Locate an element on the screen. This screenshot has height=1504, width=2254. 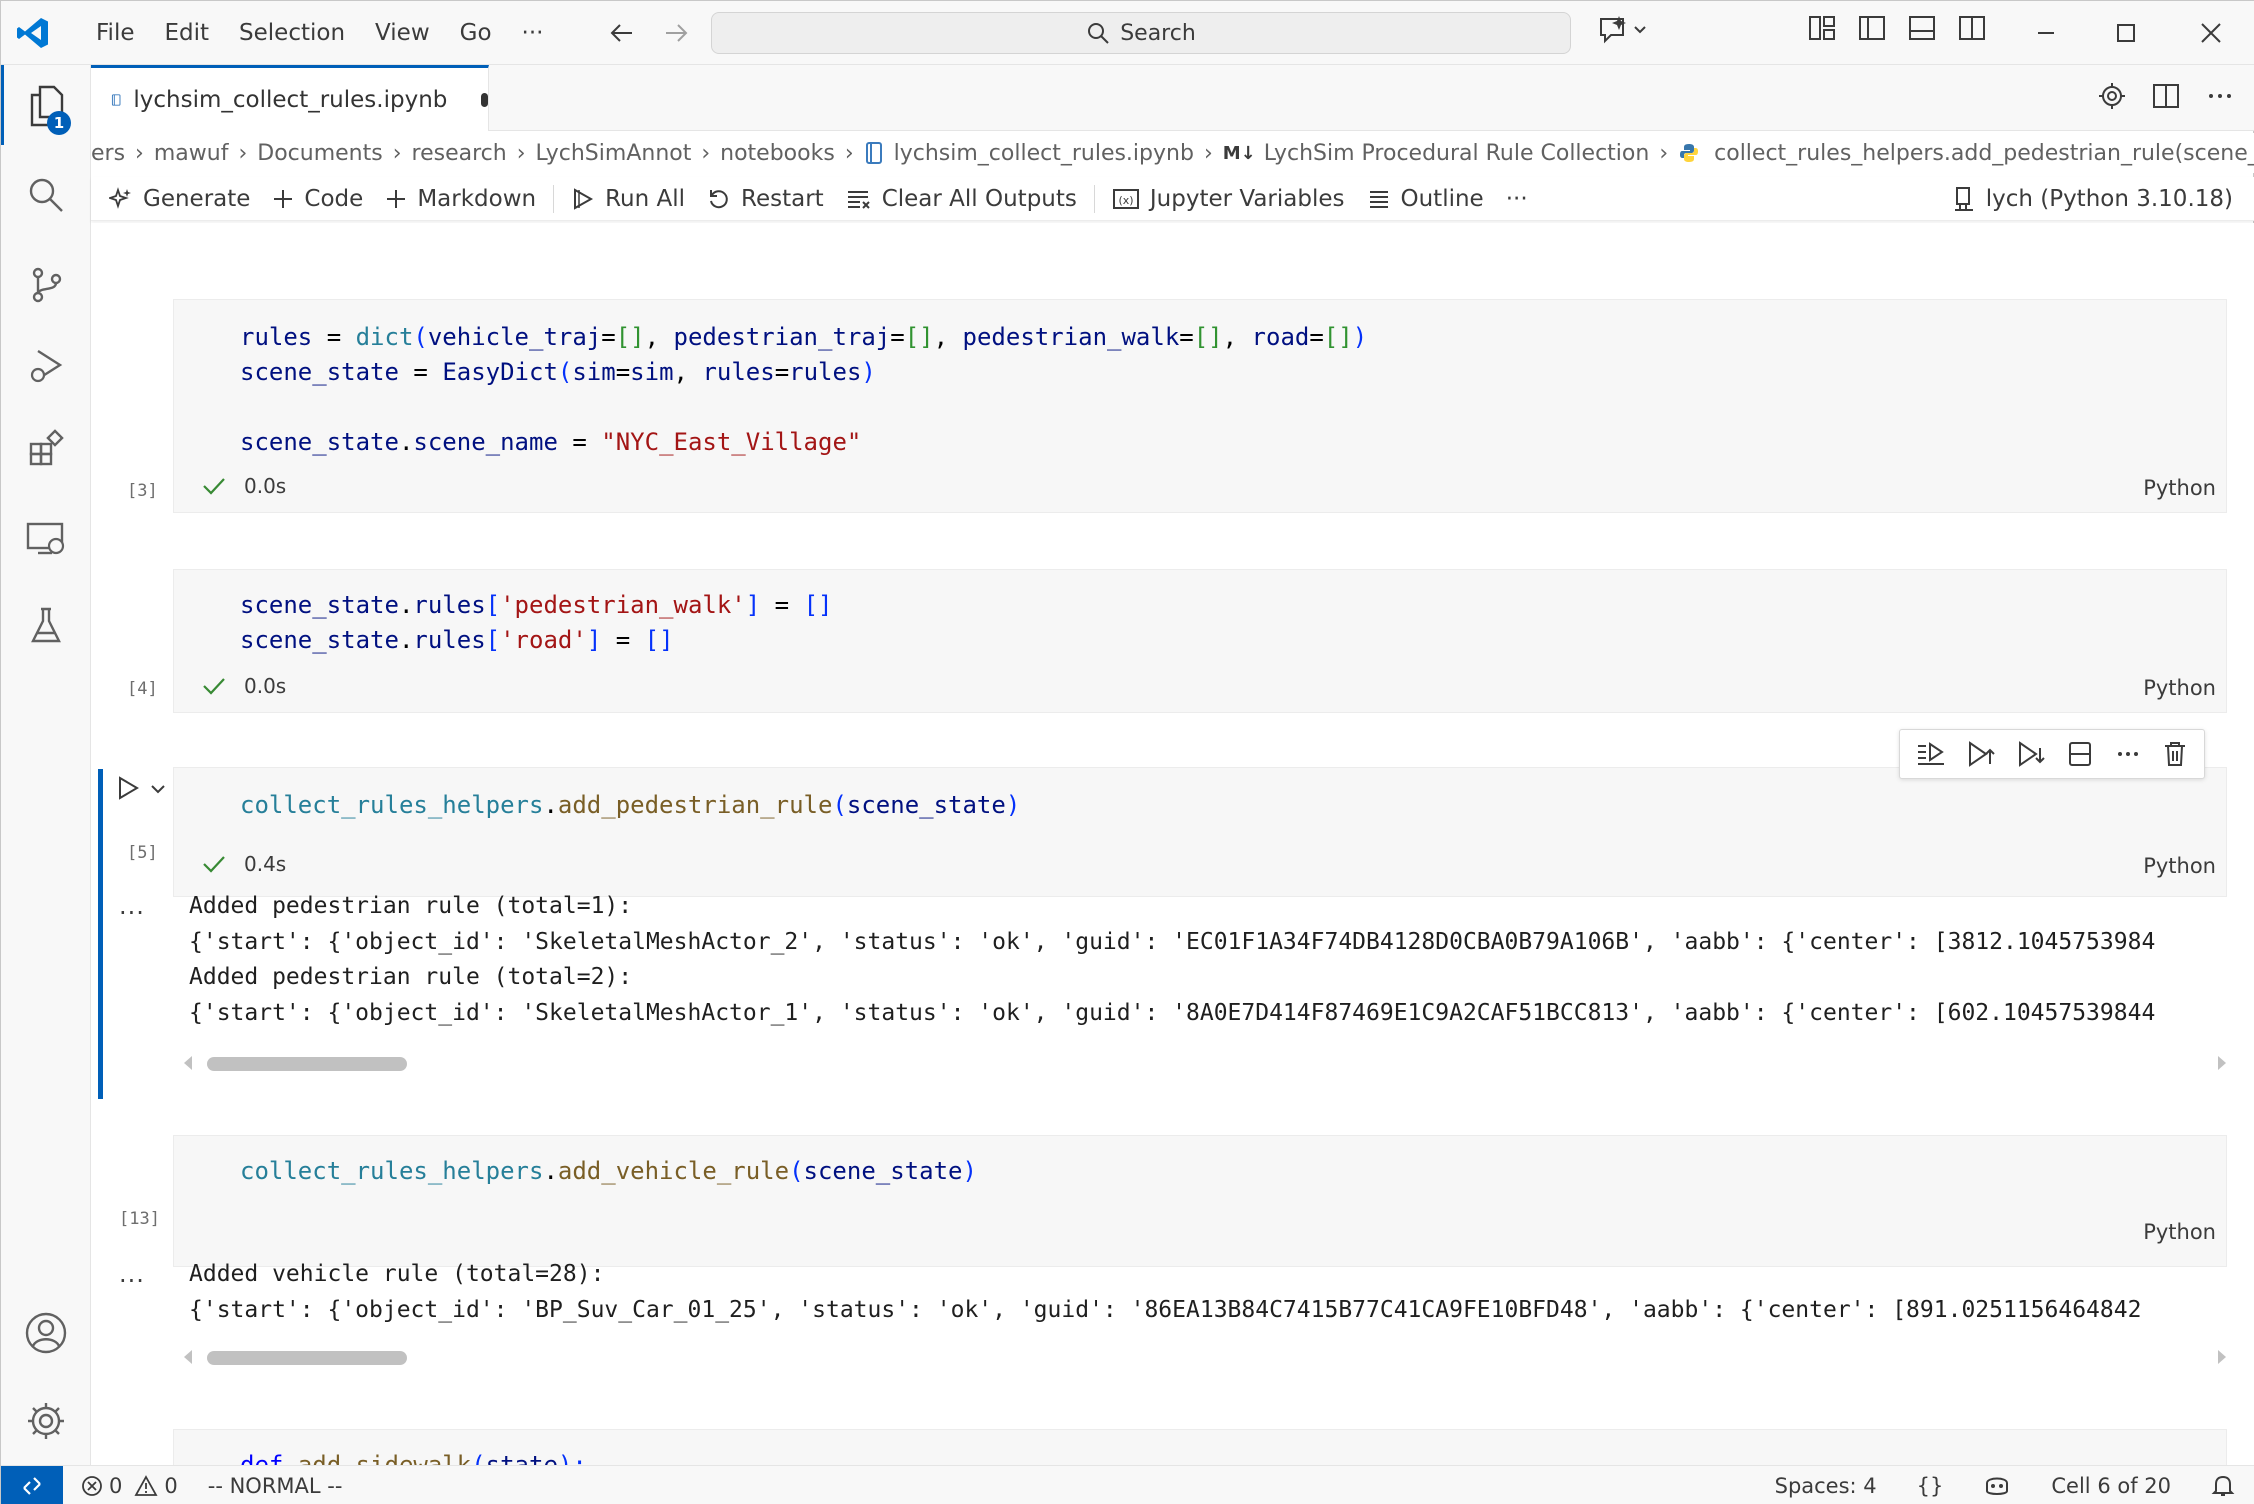
menu-view: View is located at coordinates (402, 33).